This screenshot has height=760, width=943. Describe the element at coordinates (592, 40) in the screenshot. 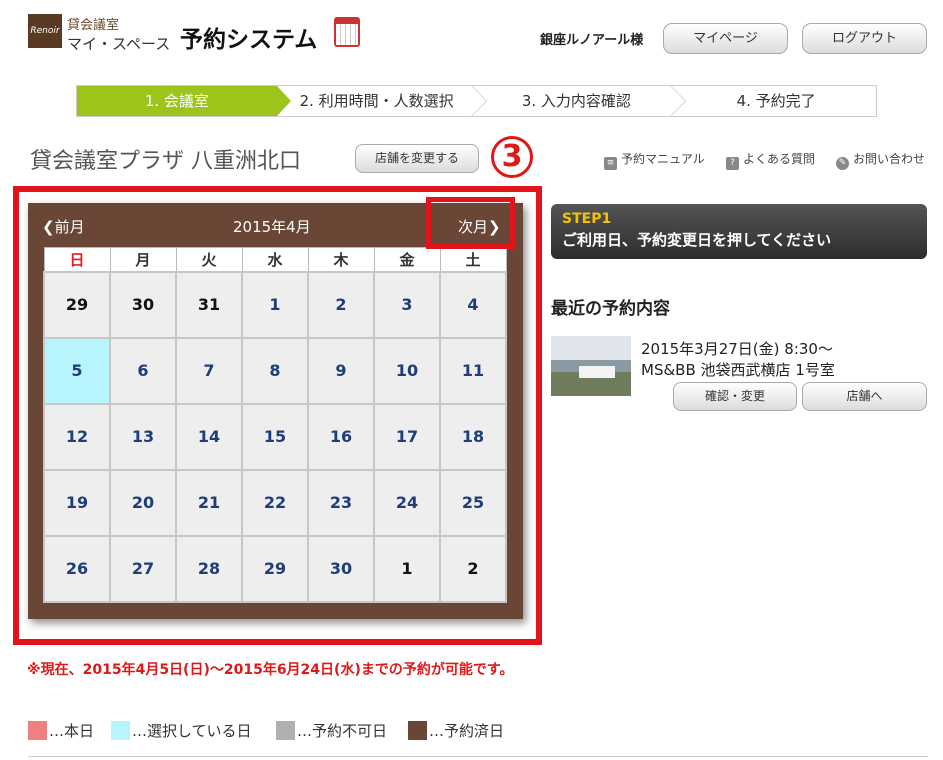

I see `user-name: 銀座ルノアール様` at that location.